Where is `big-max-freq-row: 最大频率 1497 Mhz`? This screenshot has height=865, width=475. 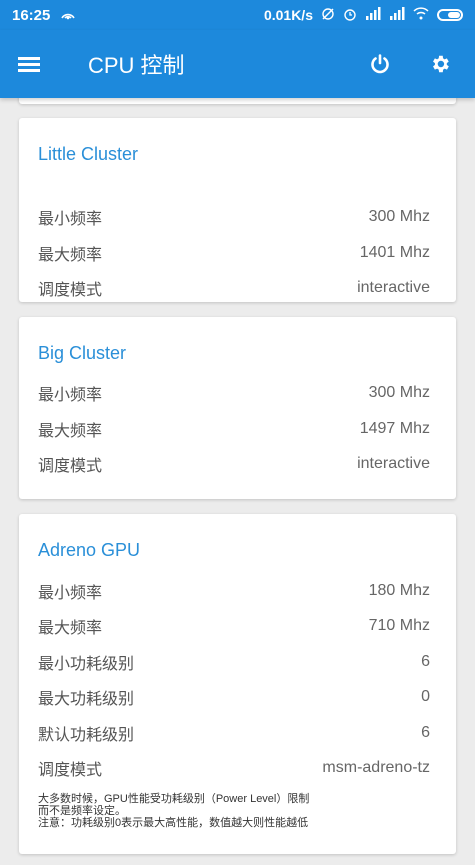
big-max-freq-row: 最大频率 1497 Mhz is located at coordinates (234, 429).